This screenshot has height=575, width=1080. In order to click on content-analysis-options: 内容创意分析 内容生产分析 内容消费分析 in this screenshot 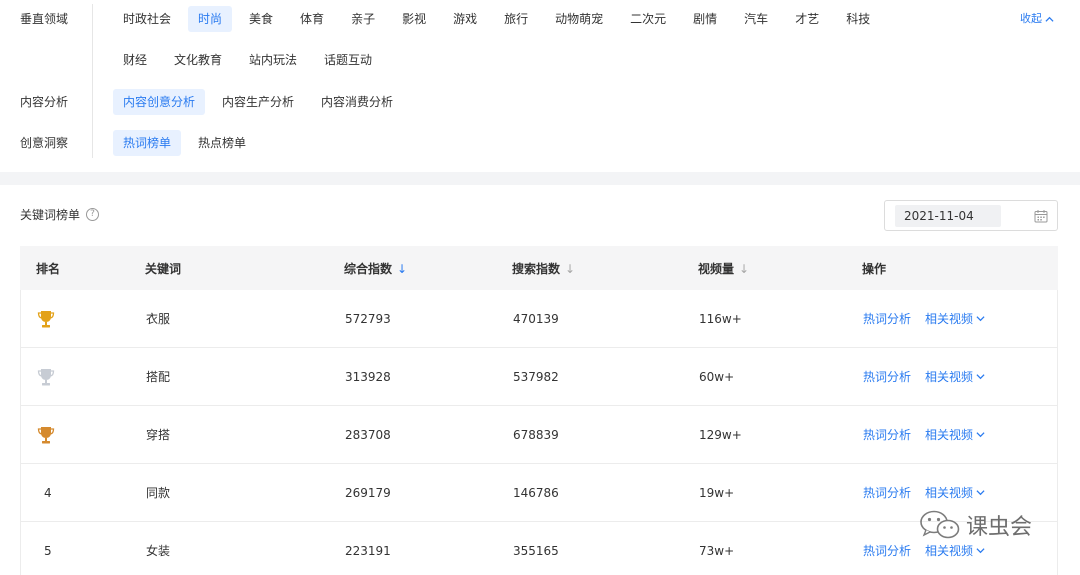, I will do `click(261, 102)`.